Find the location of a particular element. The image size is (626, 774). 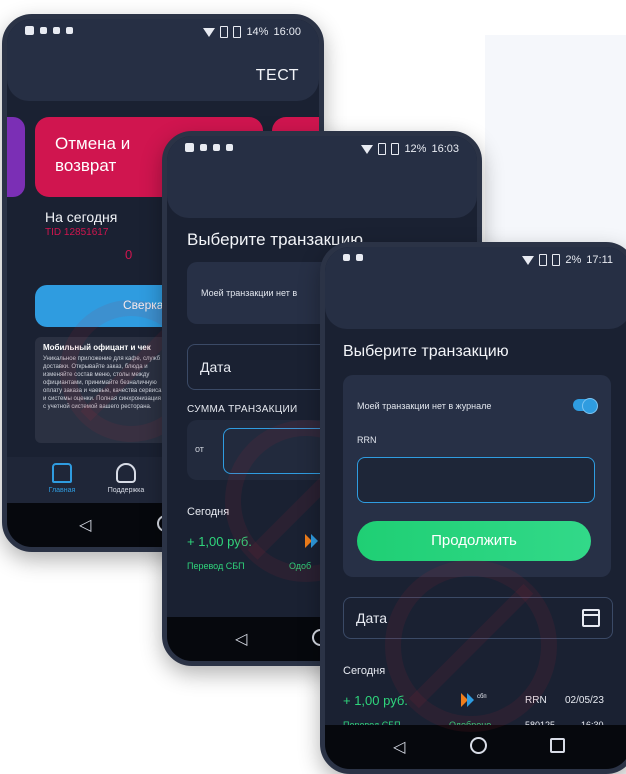

prohibition-watermark-icon is located at coordinates (471, 646).